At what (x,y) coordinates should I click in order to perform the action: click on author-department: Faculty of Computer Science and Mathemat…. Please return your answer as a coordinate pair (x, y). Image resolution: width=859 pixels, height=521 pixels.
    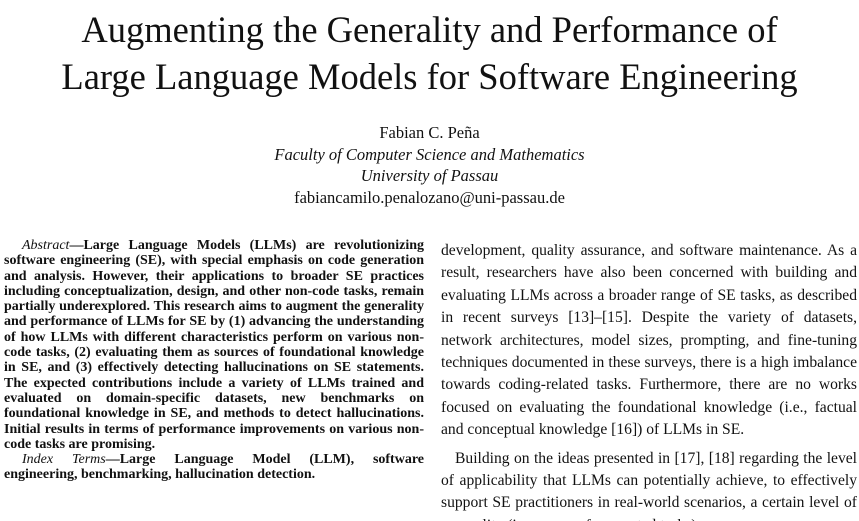
    Looking at the image, I should click on (429, 154).